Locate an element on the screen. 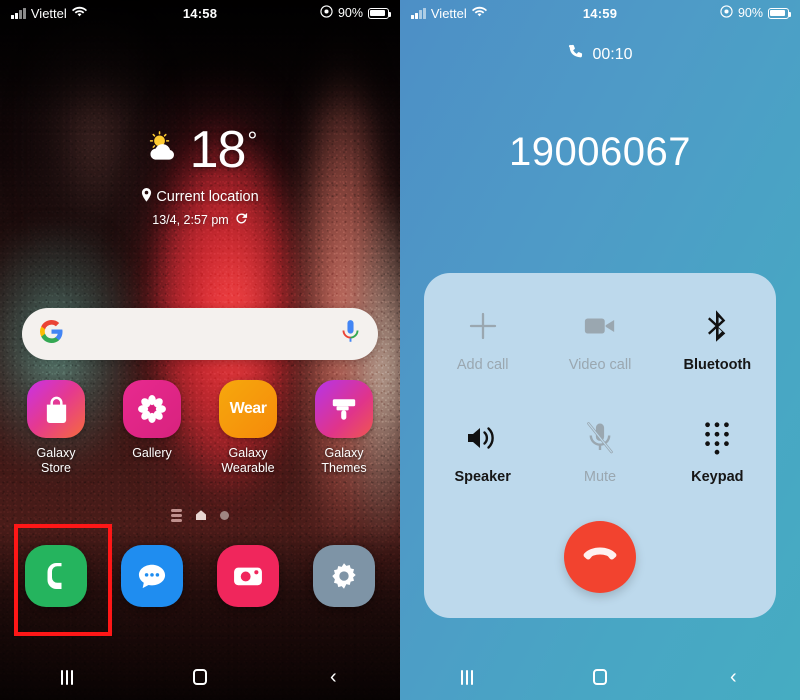 This screenshot has width=800, height=700. shopping-bag-icon is located at coordinates (56, 409).